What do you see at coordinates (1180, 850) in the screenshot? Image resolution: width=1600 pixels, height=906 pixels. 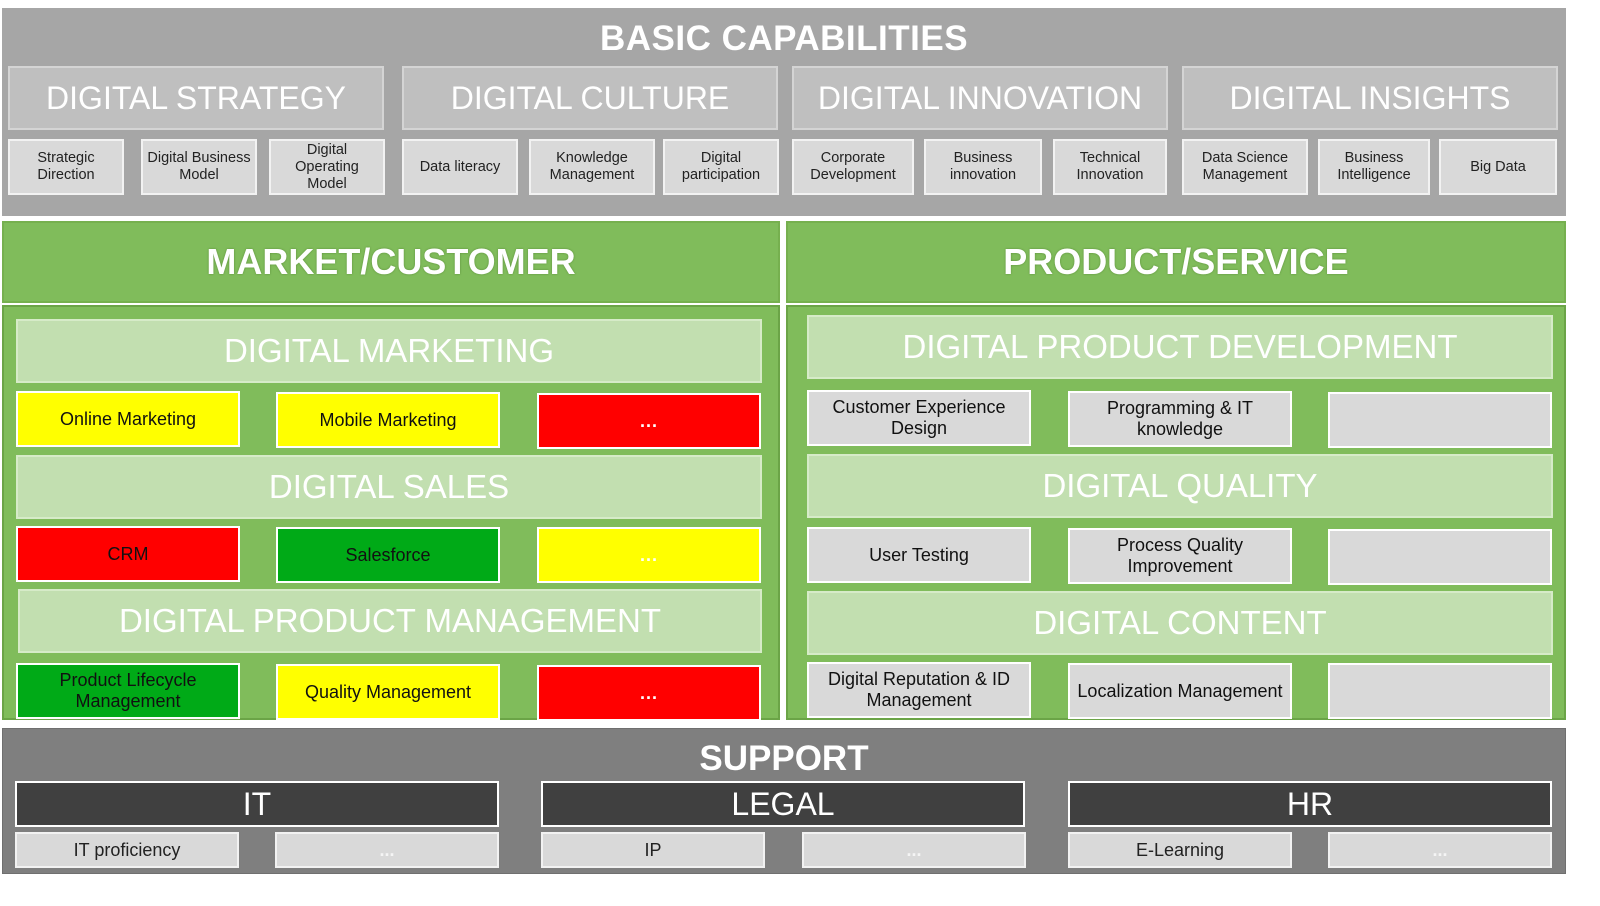 I see `support-item-e-learning: E-Learning` at bounding box center [1180, 850].